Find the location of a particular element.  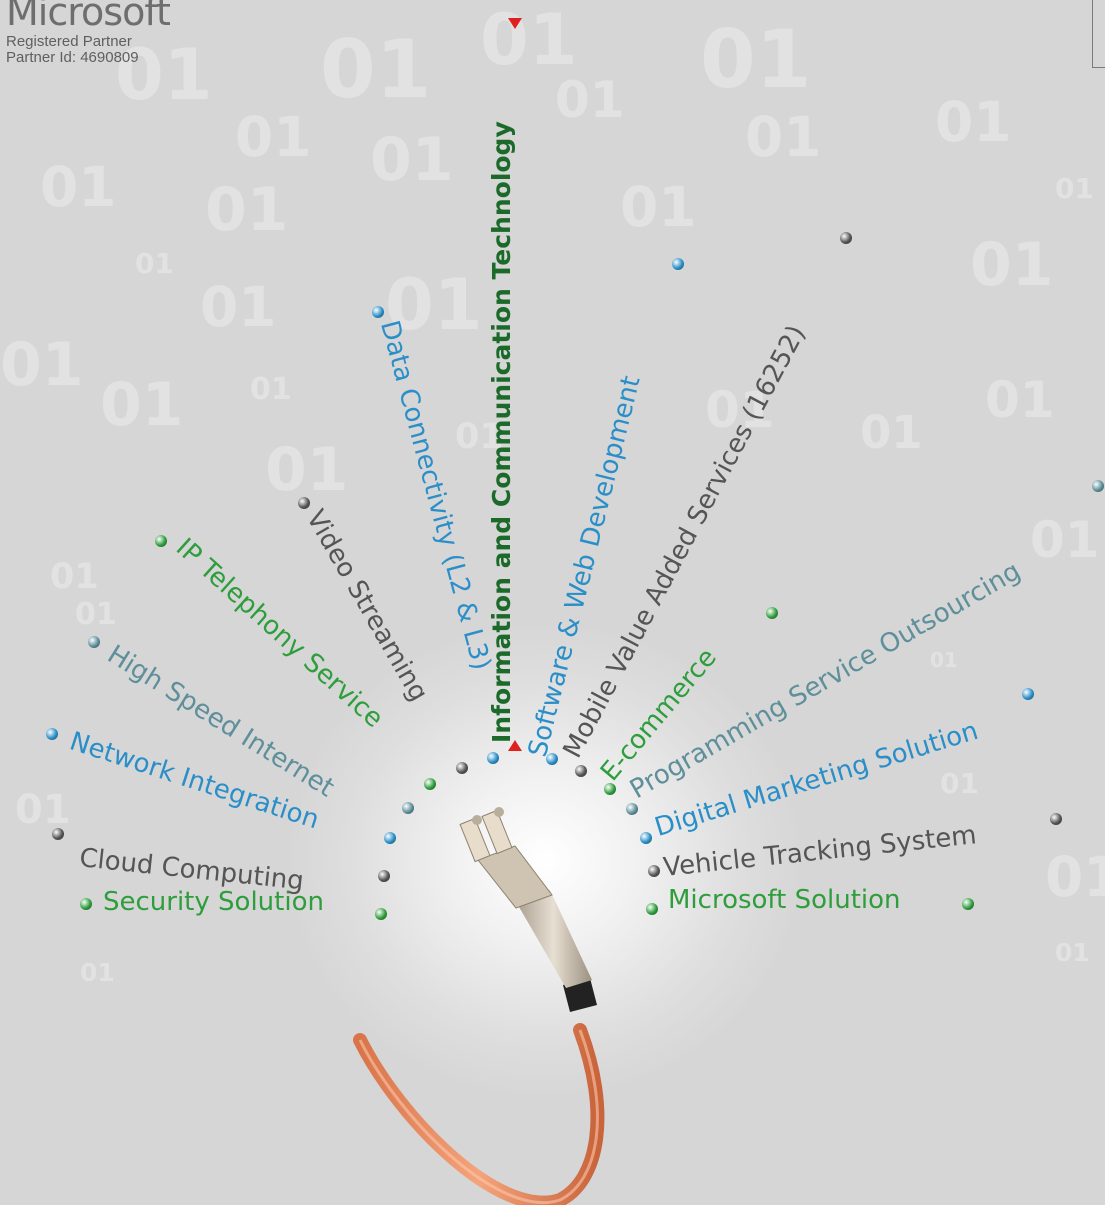

service-label: Microsoft Solution is located at coordinates (784, 900).